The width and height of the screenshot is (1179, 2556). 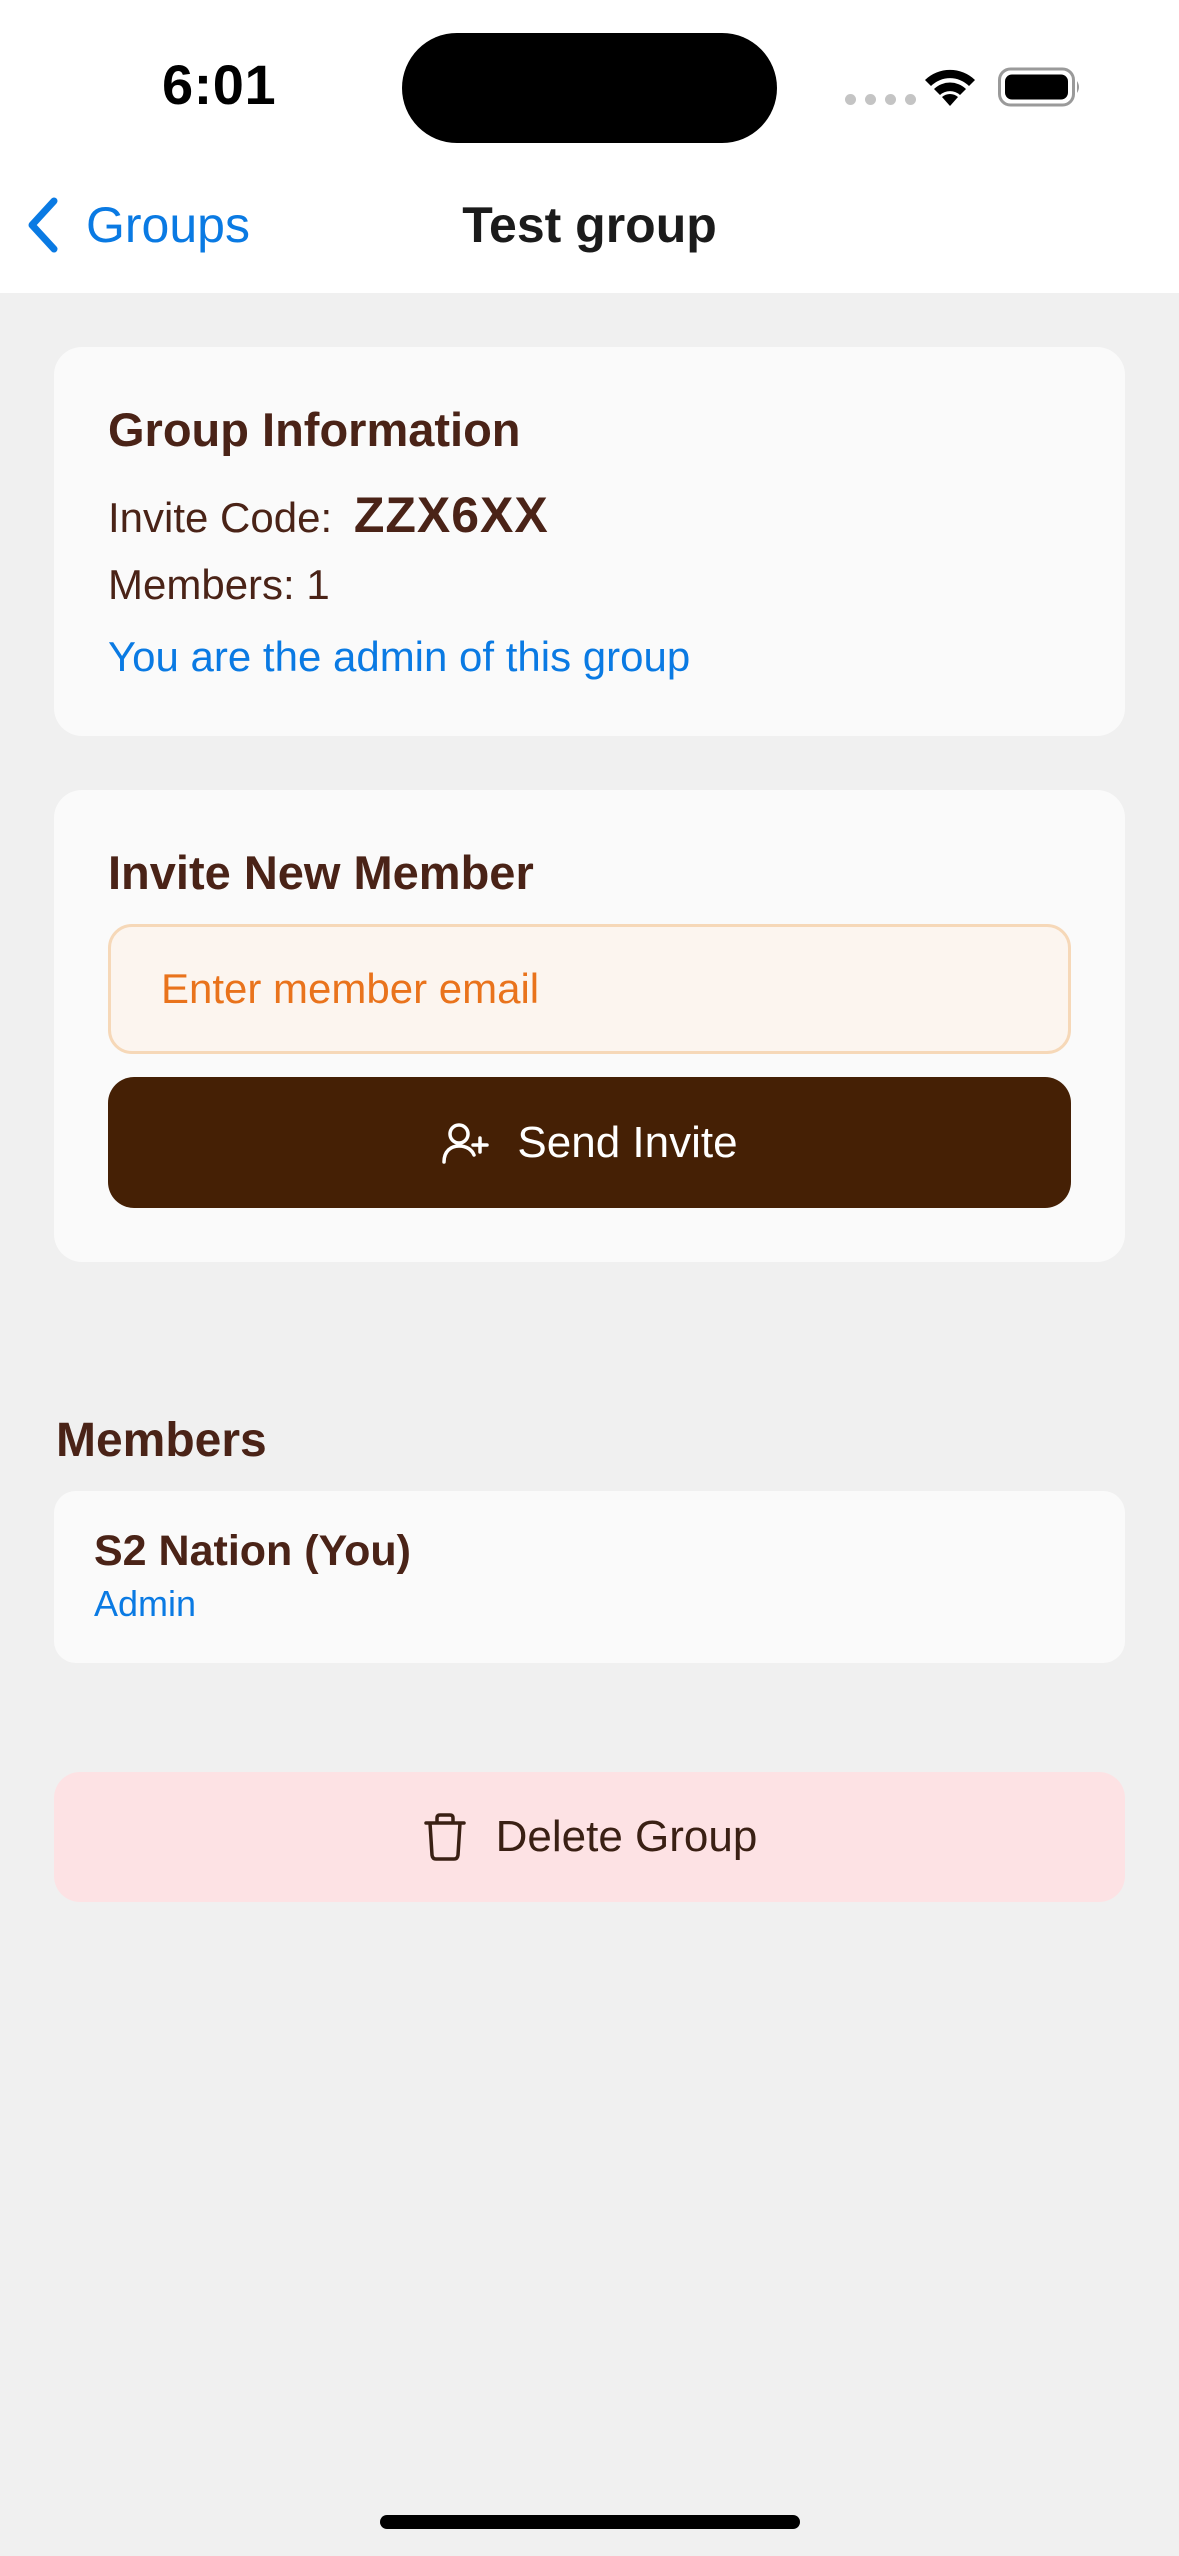 I want to click on send-invite-label: Send Invite, so click(x=627, y=1142).